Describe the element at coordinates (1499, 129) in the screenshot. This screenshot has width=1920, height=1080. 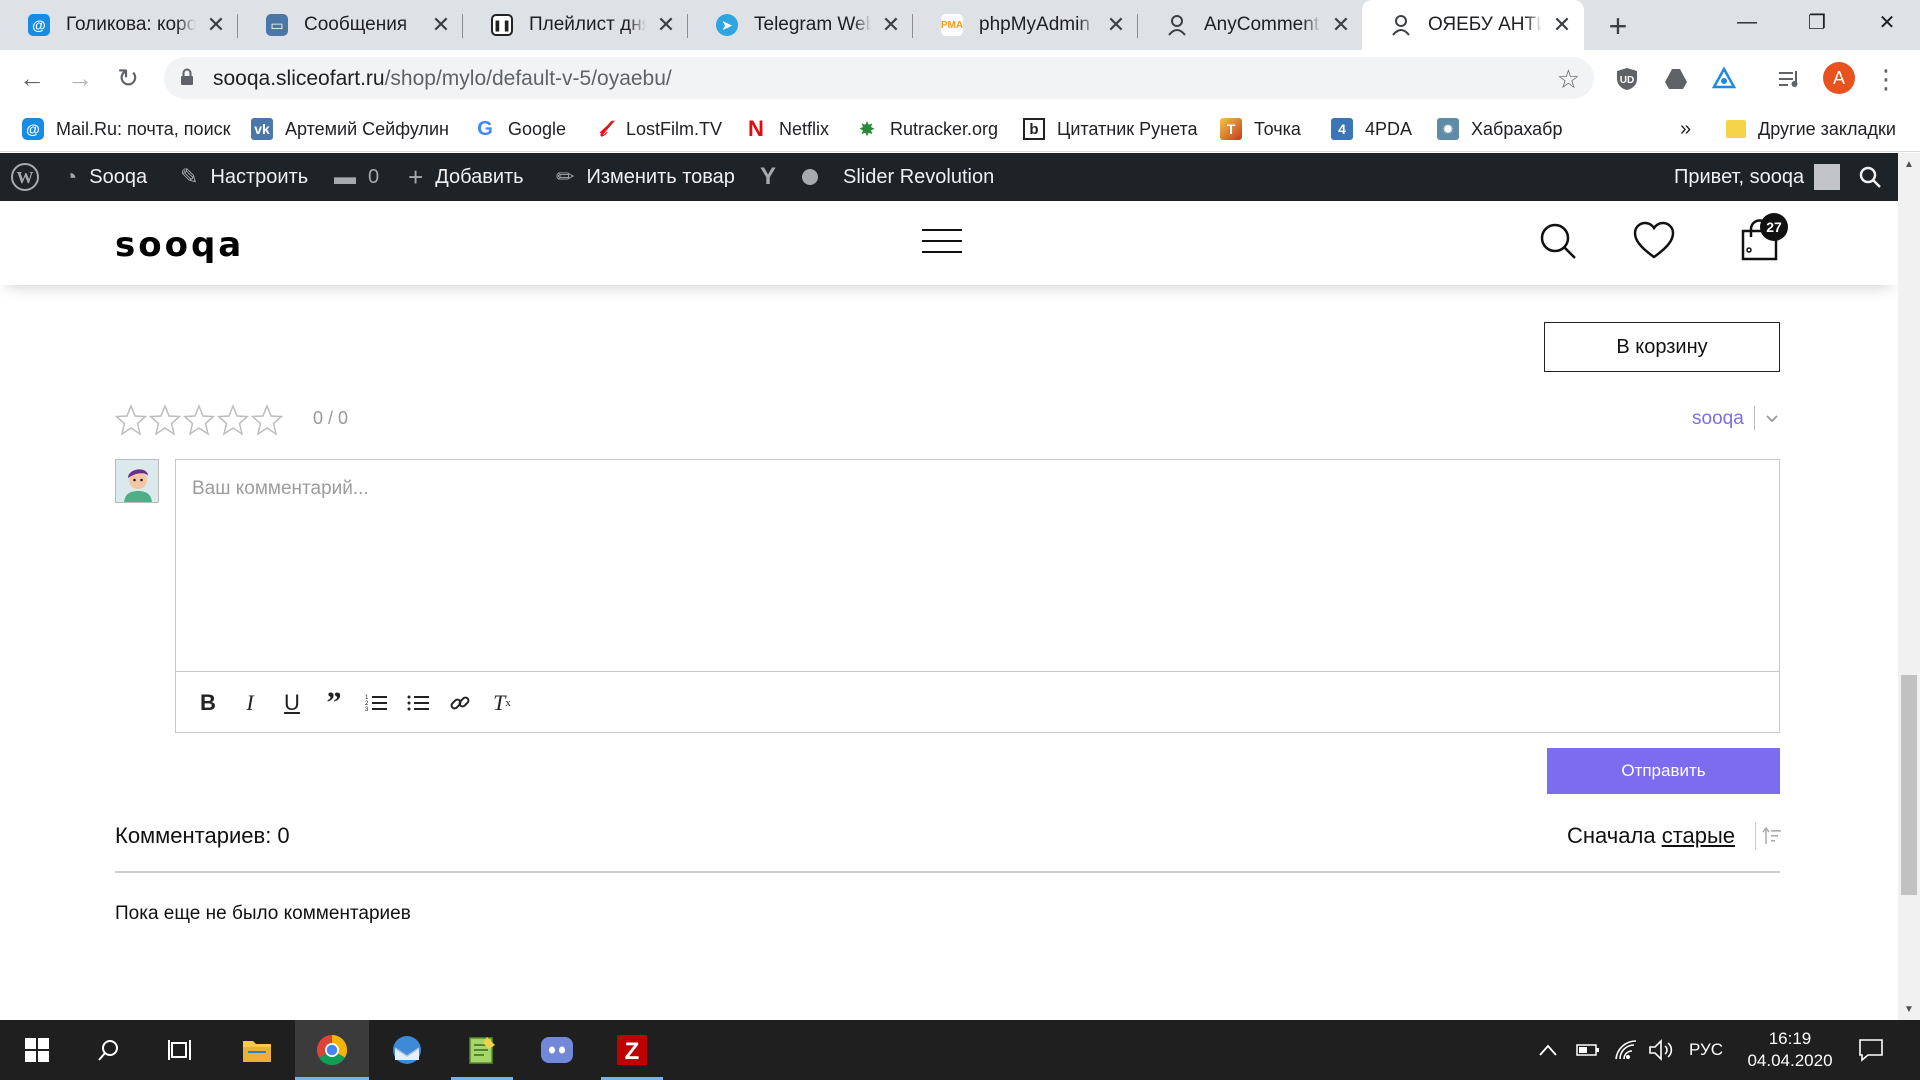
I see `bookmark-habr: ✹ Хабрахабр` at that location.